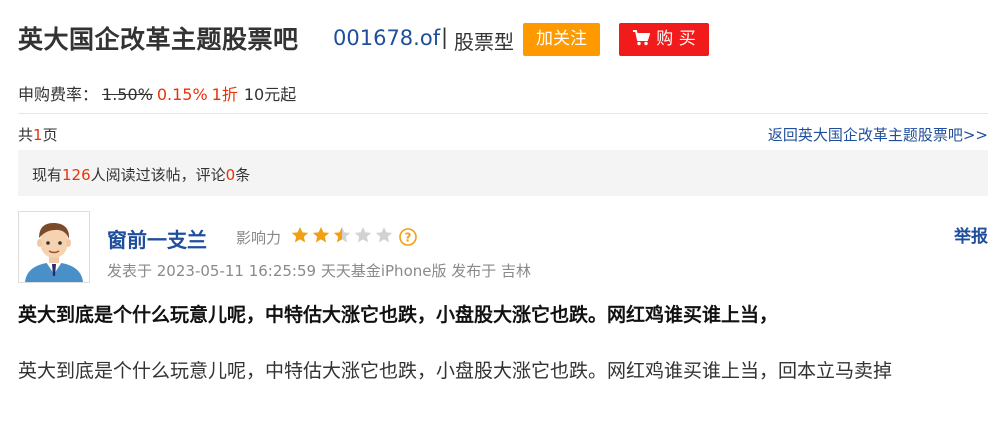 The width and height of the screenshot is (1000, 434). I want to click on return-to-forum-link: 返回英大国企改革主题股票吧>>, so click(878, 134).